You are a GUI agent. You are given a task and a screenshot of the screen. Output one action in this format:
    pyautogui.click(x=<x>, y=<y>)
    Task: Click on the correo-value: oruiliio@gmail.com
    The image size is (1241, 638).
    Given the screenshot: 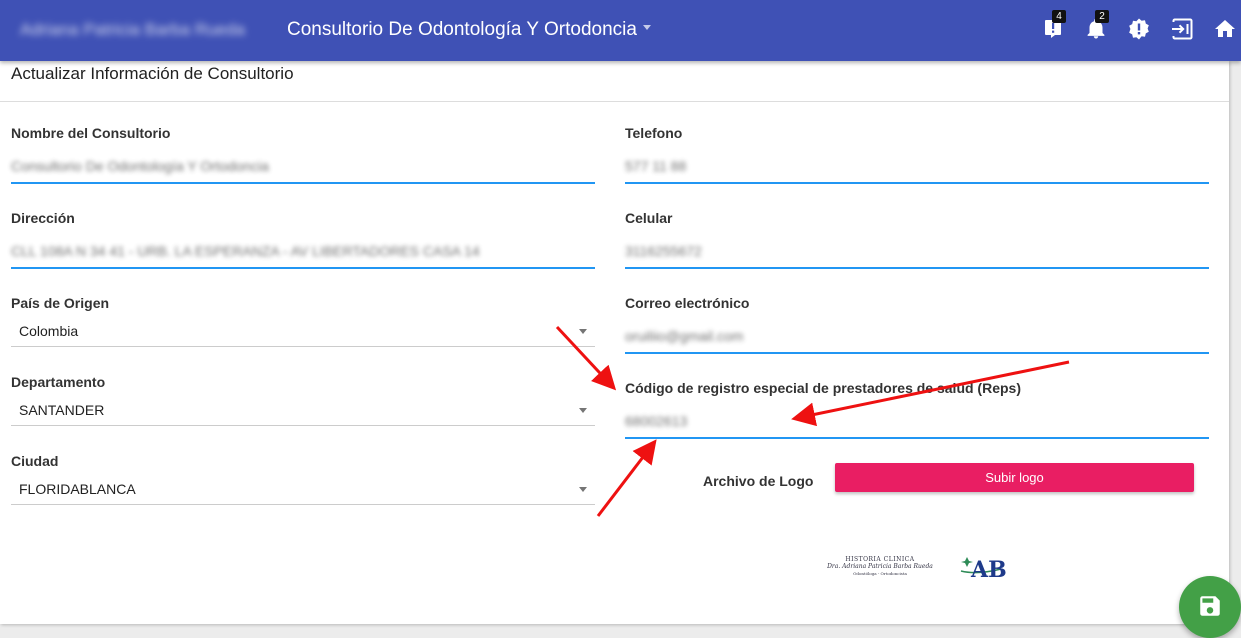 What is the action you would take?
    pyautogui.click(x=684, y=336)
    